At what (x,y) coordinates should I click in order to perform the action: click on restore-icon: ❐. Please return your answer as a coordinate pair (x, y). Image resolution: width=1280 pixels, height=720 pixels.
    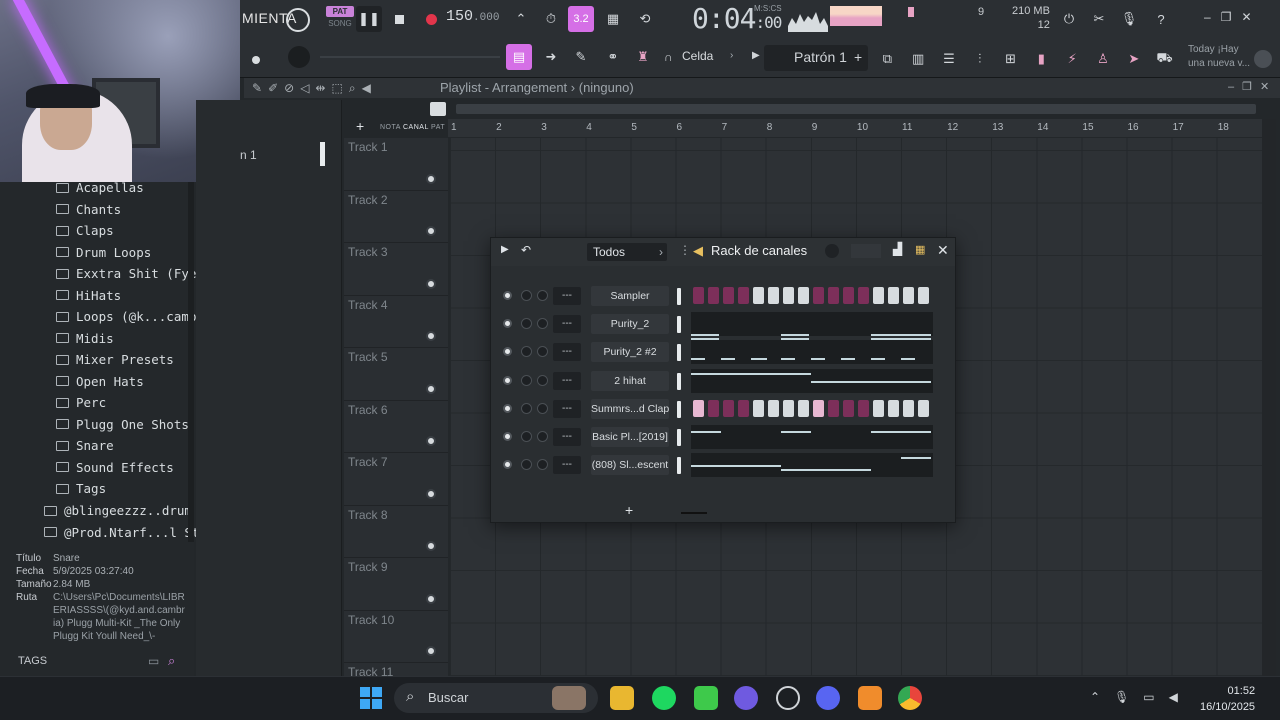
    Looking at the image, I should click on (1231, 17).